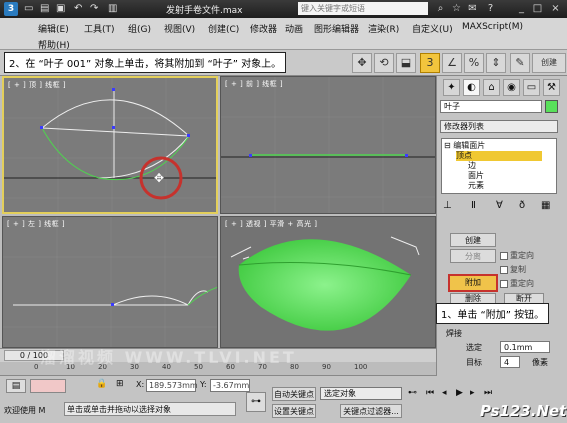  What do you see at coordinates (496, 63) in the screenshot?
I see `spinner-snap-icon: ⇕` at bounding box center [496, 63].